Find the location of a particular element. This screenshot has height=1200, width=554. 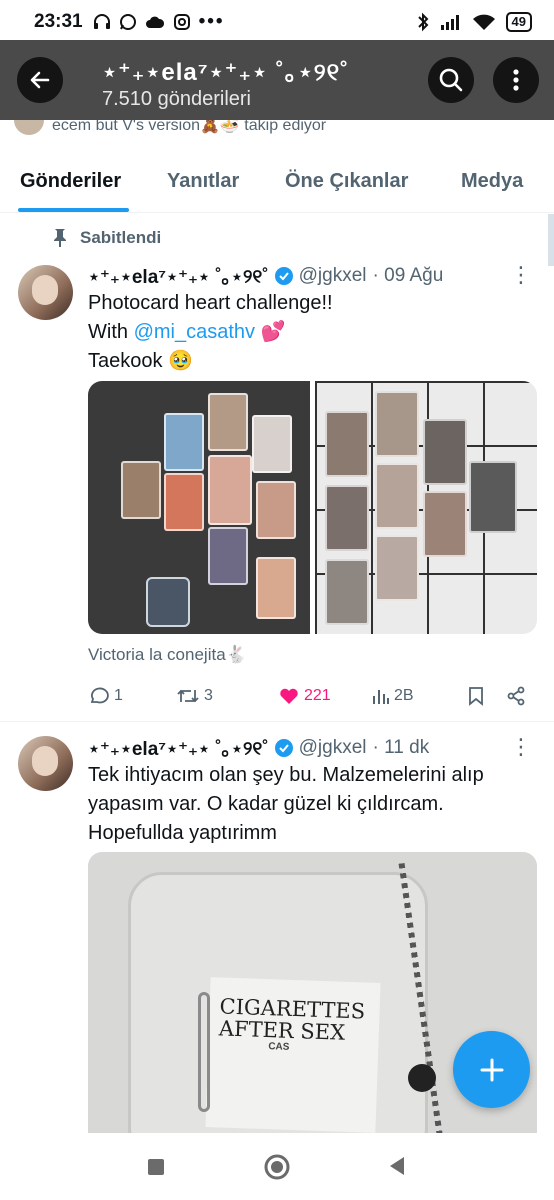

system-nav-bar is located at coordinates (277, 1166).